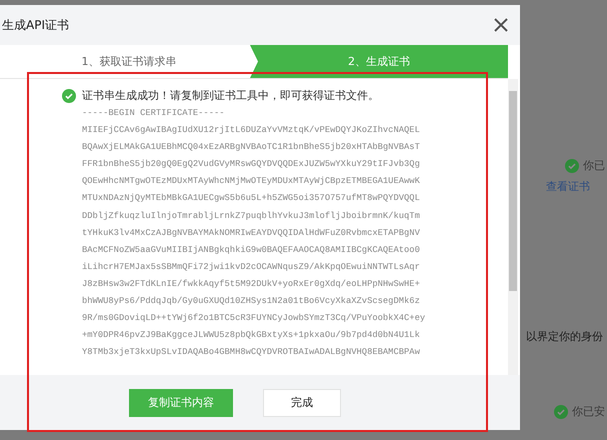  I want to click on certificate-line: bhWWU8yPs6/PddqJqb/Gy0uGXUQd10ZHSys1N2a01tBo6VcyXkaXZvScsegDMk6z, so click(251, 301).